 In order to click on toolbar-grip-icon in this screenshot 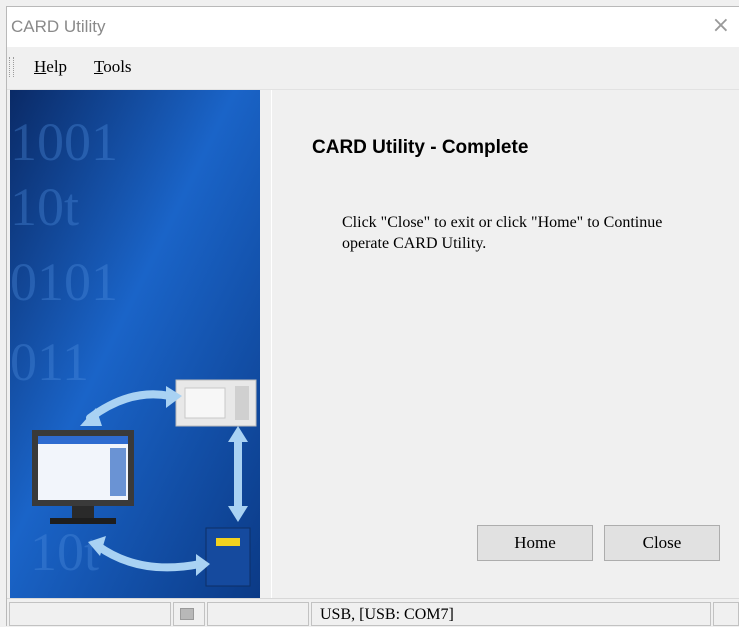, I will do `click(11, 67)`.